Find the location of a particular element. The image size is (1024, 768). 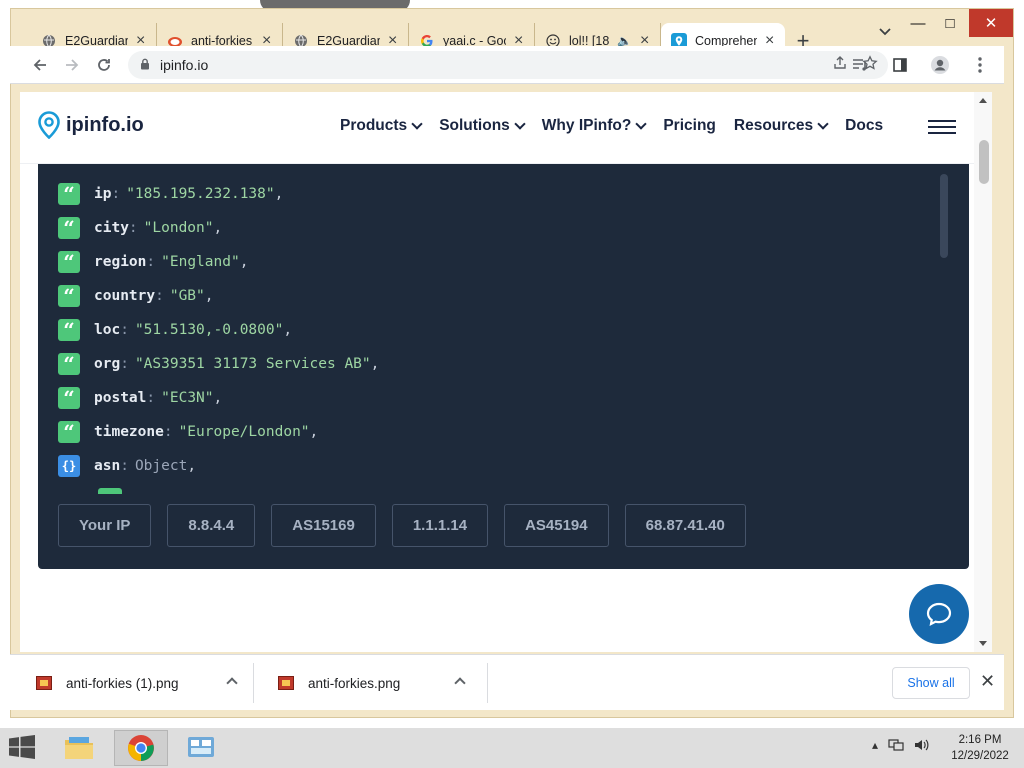

chat-support-button is located at coordinates (939, 614).